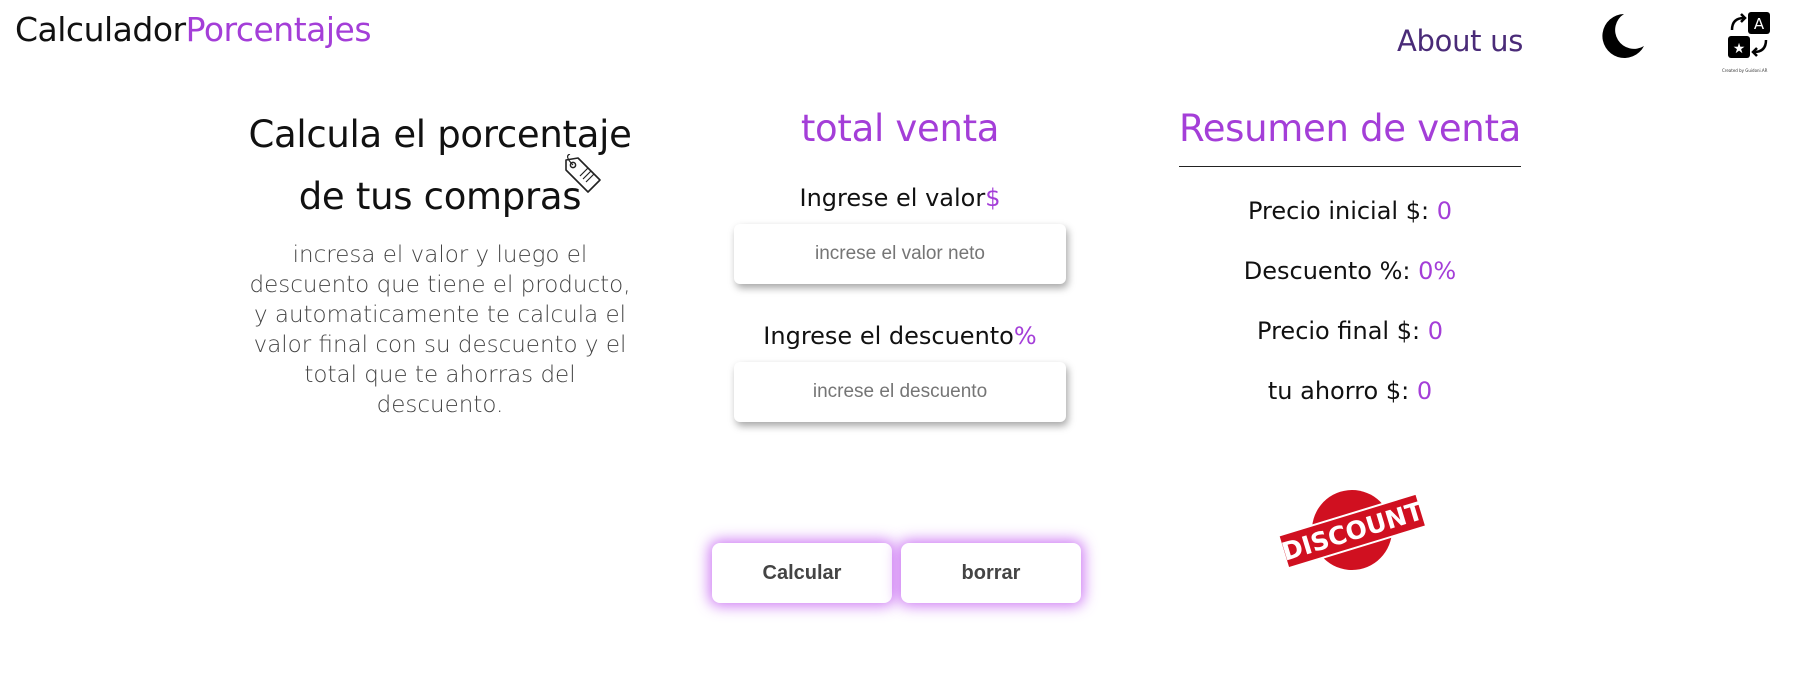  Describe the element at coordinates (100, 29) in the screenshot. I see `logo-main-text: Calculador` at that location.